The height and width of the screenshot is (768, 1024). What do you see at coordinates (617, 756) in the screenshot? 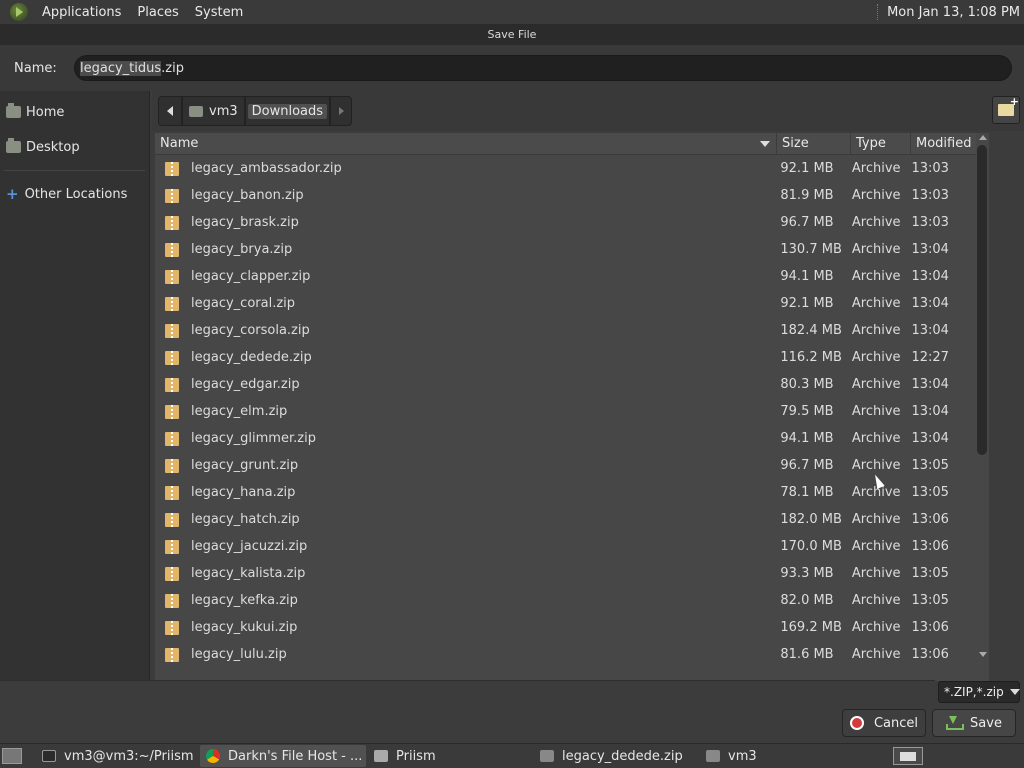
I see `task-archive: legacy_dedede.zip` at bounding box center [617, 756].